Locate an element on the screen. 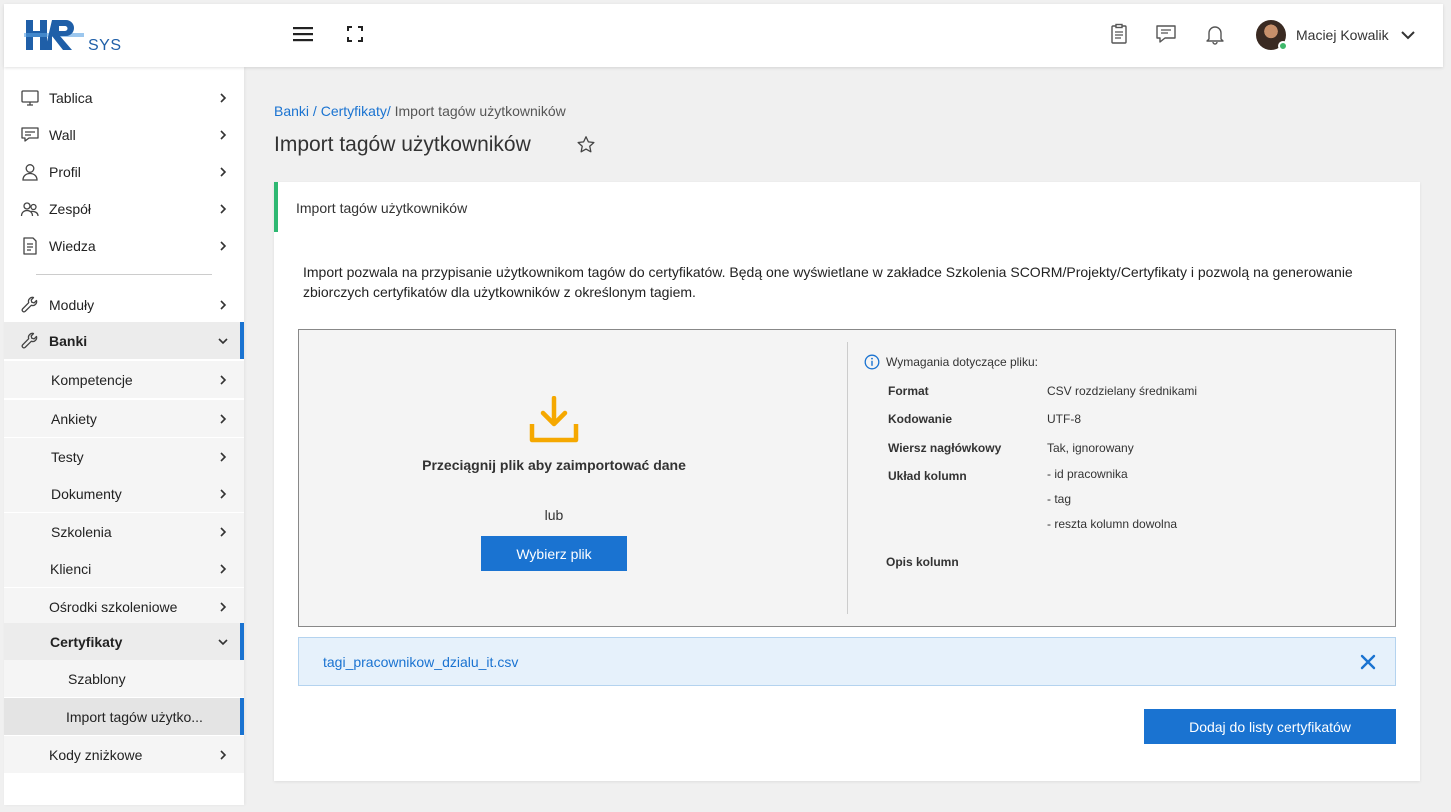 This screenshot has height=812, width=1451. sidebar-item-label: Banki is located at coordinates (68, 340).